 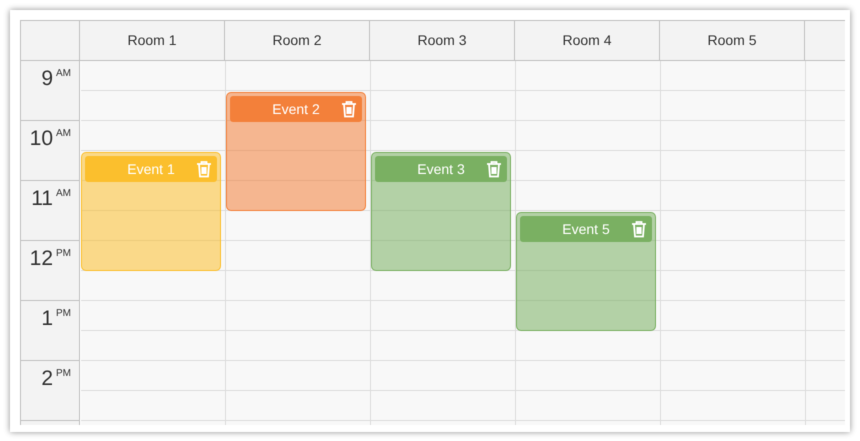 I want to click on hour-label: 9, so click(x=47, y=79).